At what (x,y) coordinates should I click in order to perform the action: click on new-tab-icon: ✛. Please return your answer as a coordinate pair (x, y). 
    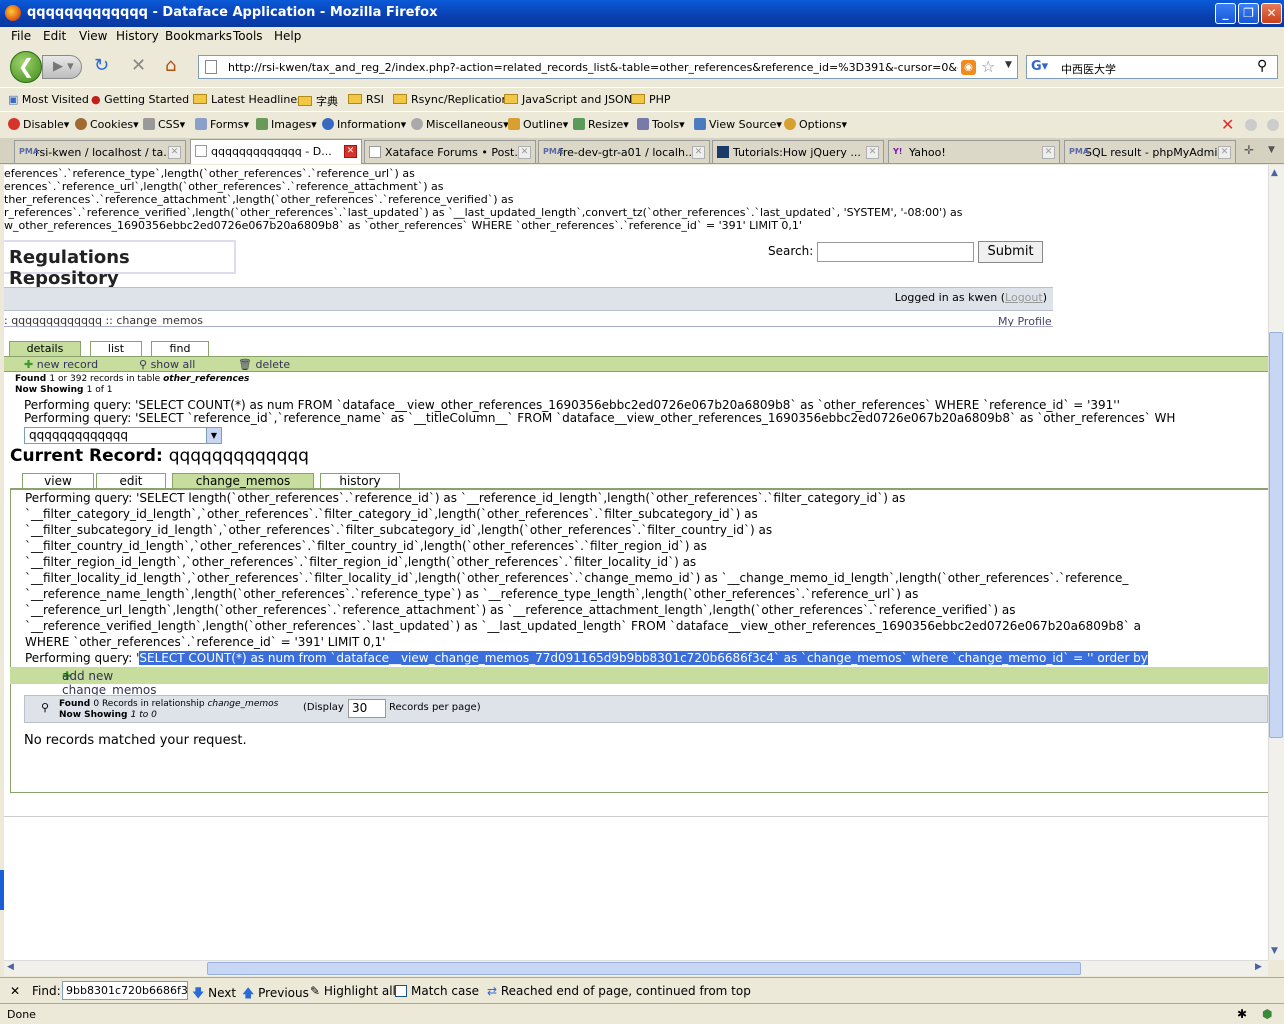
    Looking at the image, I should click on (1249, 150).